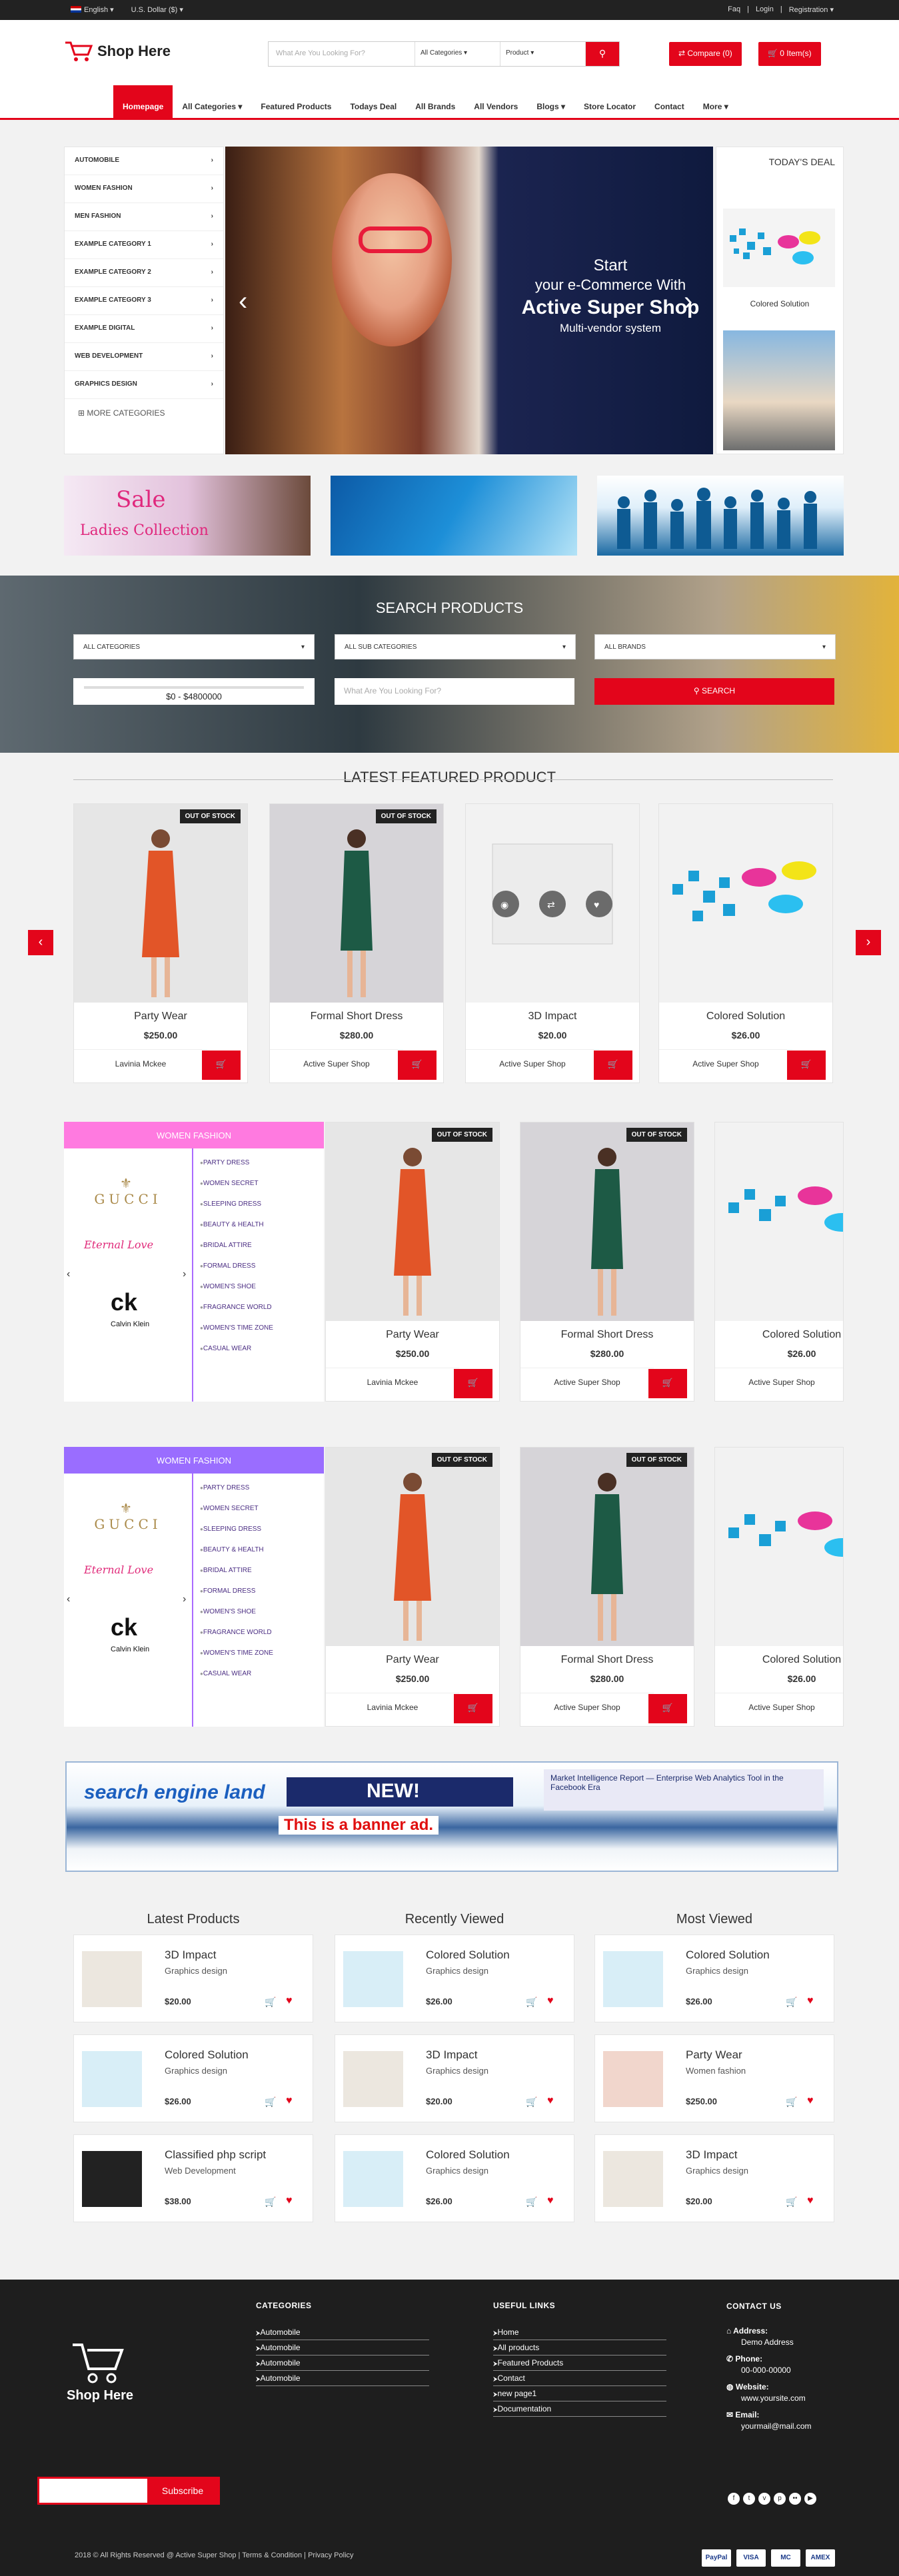 This screenshot has height=2576, width=899. Describe the element at coordinates (124, 1627) in the screenshot. I see `ck-logo: ck` at that location.